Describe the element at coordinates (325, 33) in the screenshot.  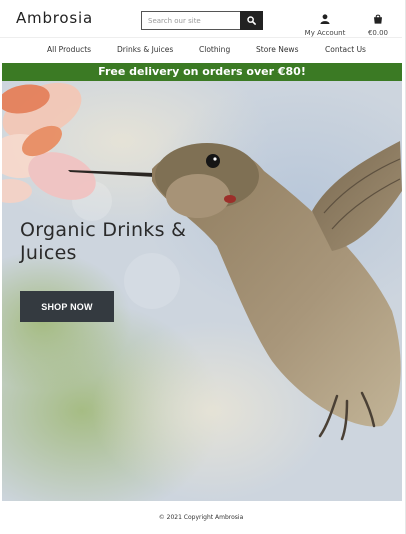
I see `my-account-label: My Account` at that location.